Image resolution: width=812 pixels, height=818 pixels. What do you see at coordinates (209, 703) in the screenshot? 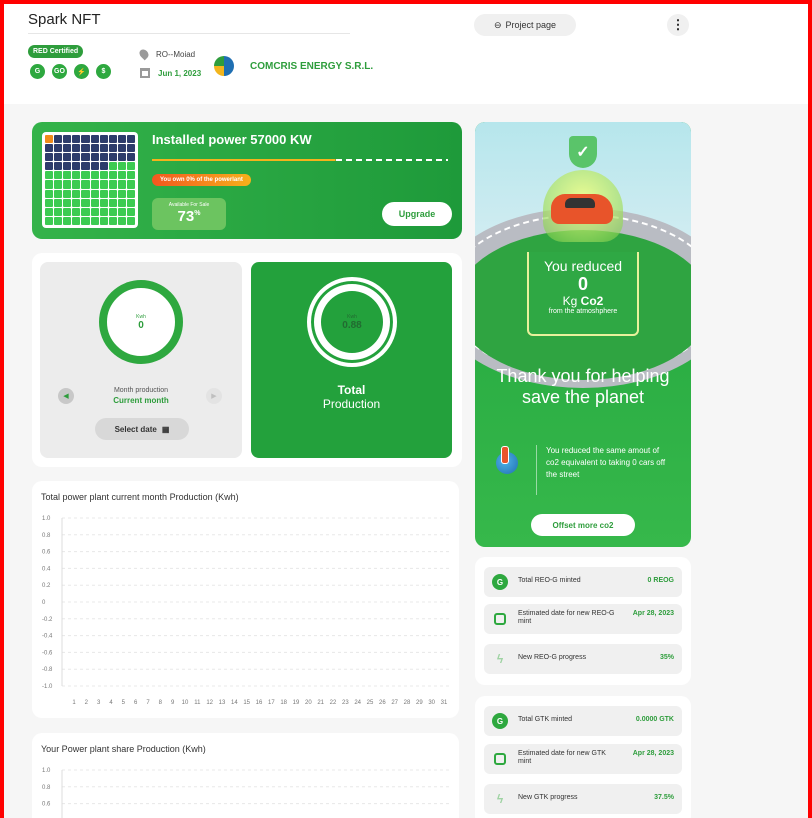
I see `x-tick-label: 12` at bounding box center [209, 703].